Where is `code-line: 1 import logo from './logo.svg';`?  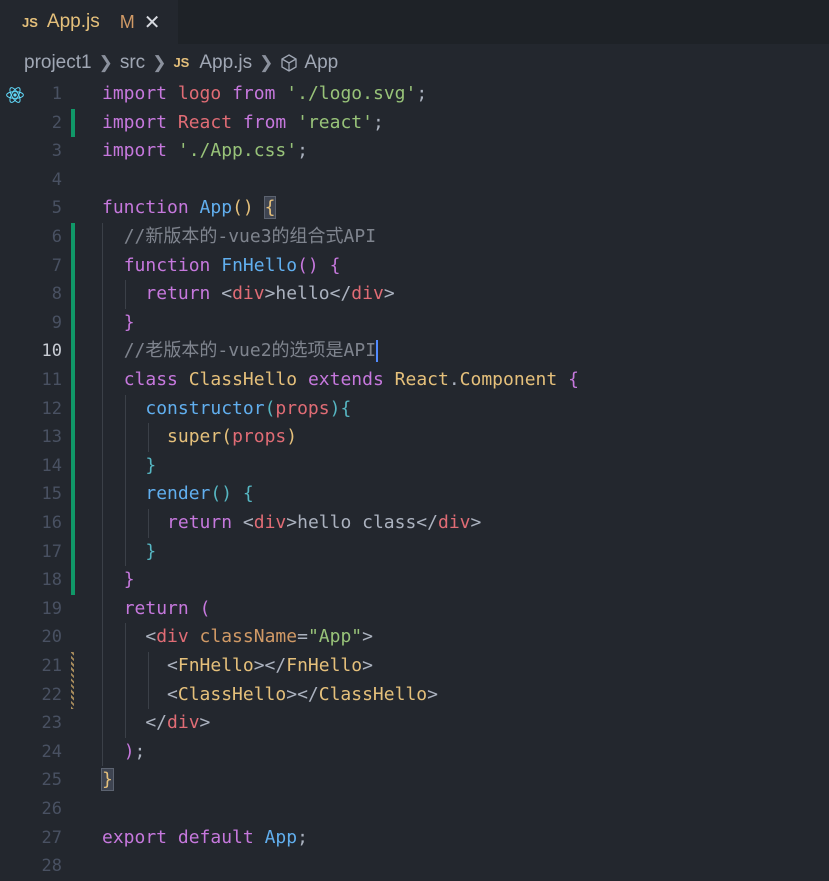
code-line: 1 import logo from './logo.svg'; is located at coordinates (414, 94).